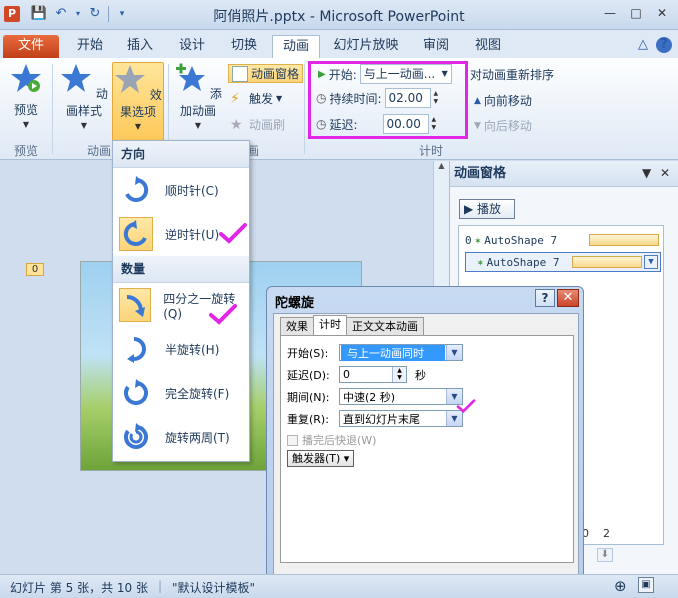 This screenshot has height=598, width=678. What do you see at coordinates (373, 374) in the screenshot?
I see `dialog-delay-input: 0 ▲ ▼` at bounding box center [373, 374].